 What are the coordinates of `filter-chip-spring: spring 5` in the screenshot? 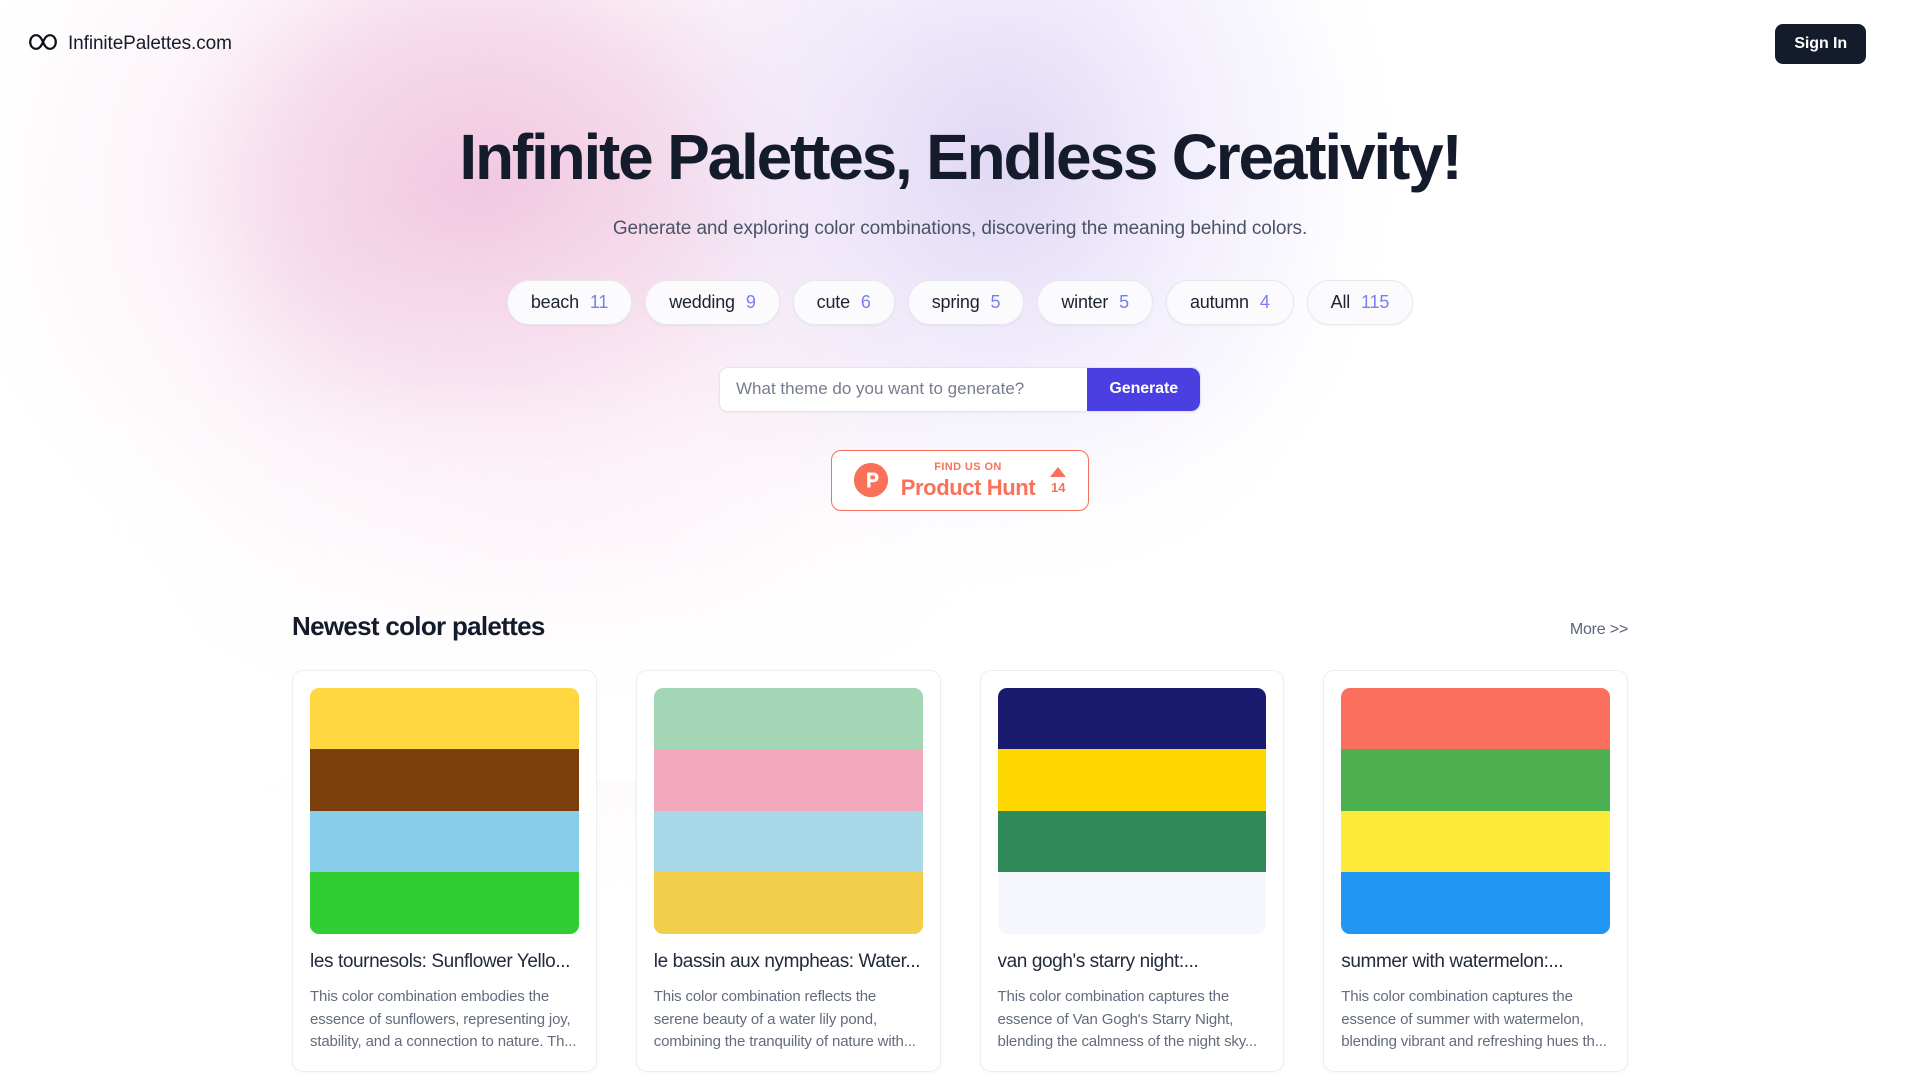 It's located at (966, 302).